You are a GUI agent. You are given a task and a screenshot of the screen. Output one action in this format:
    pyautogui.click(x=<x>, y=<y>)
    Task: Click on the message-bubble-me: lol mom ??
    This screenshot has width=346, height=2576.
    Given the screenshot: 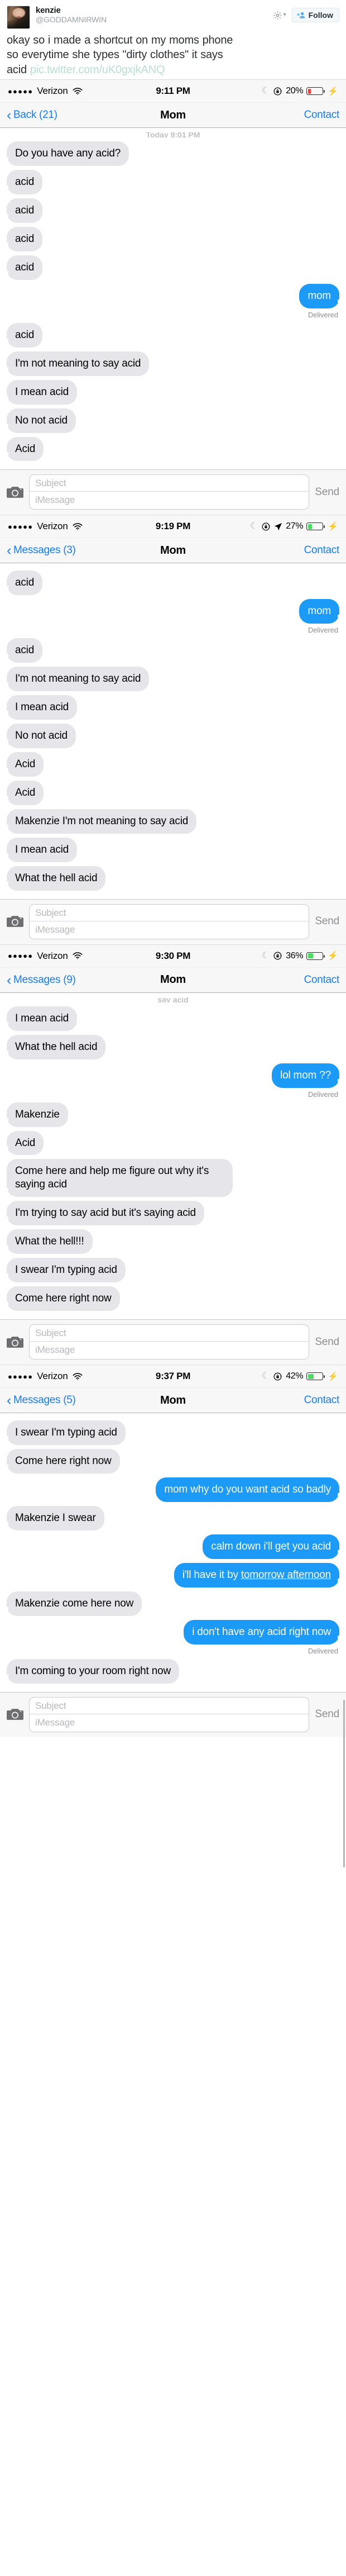 What is the action you would take?
    pyautogui.click(x=308, y=1075)
    